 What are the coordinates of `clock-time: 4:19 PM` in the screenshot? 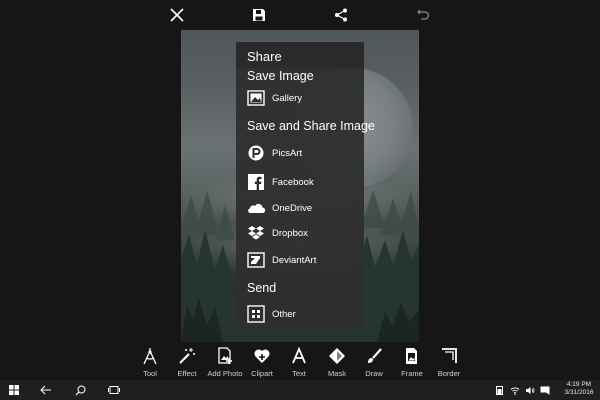 It's located at (579, 384).